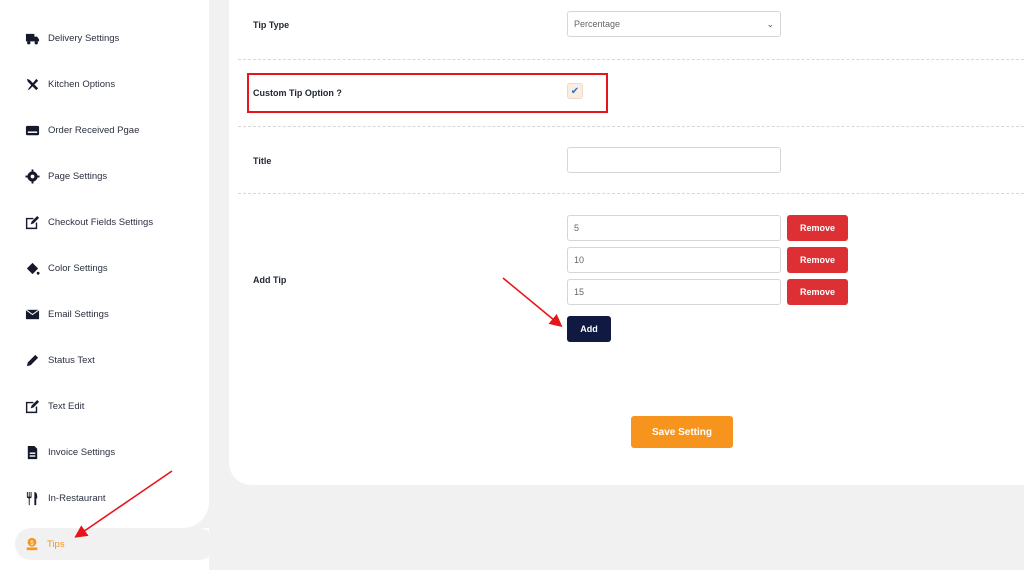 The image size is (1024, 570). Describe the element at coordinates (674, 260) in the screenshot. I see `tip-input: 10` at that location.